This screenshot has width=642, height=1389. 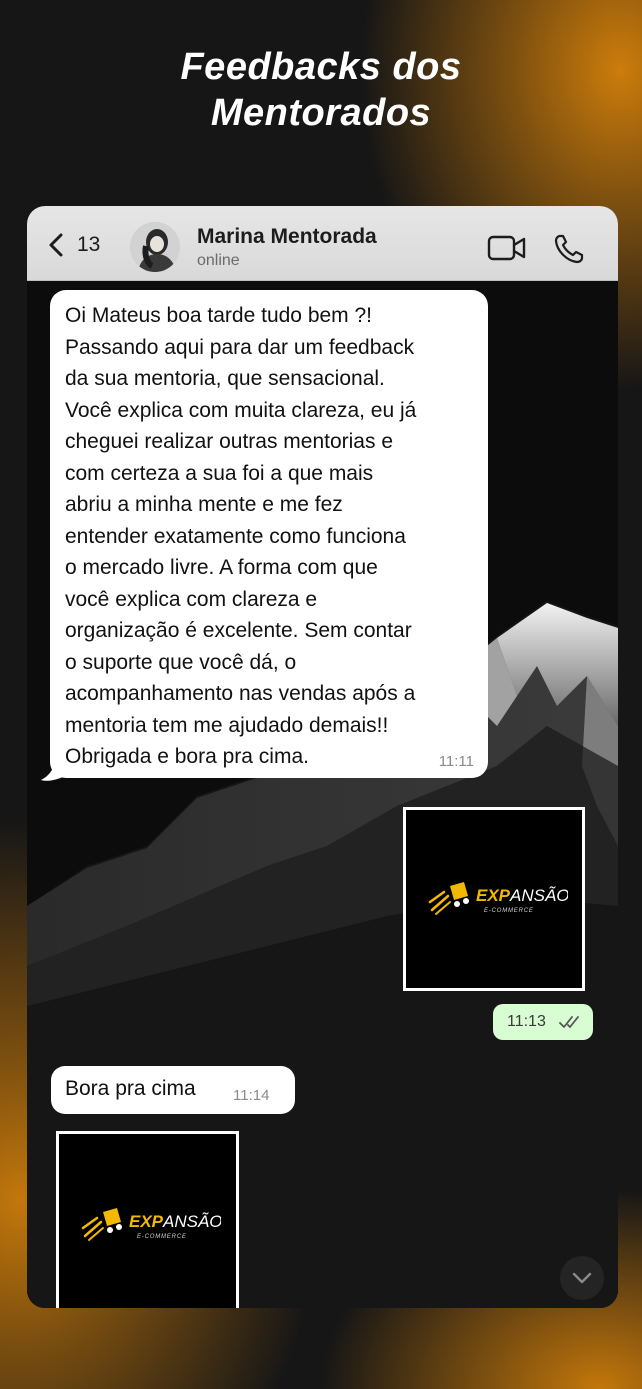 I want to click on contact-name: Marina Mentorada, so click(x=287, y=237).